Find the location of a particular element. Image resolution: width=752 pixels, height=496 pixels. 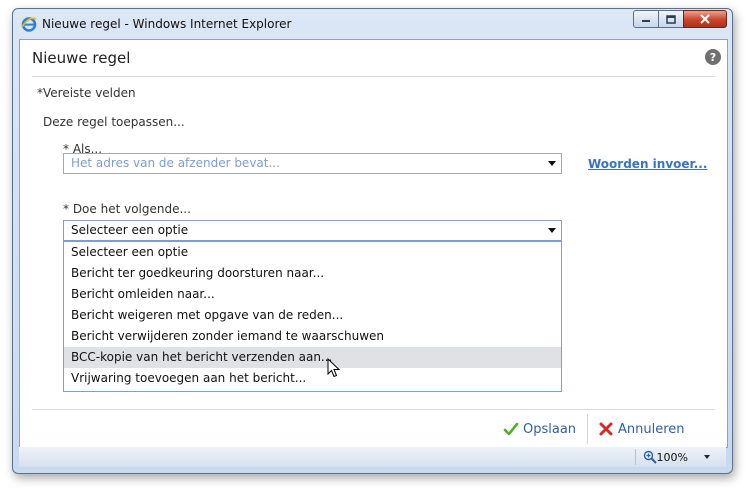

close-icon is located at coordinates (705, 19).